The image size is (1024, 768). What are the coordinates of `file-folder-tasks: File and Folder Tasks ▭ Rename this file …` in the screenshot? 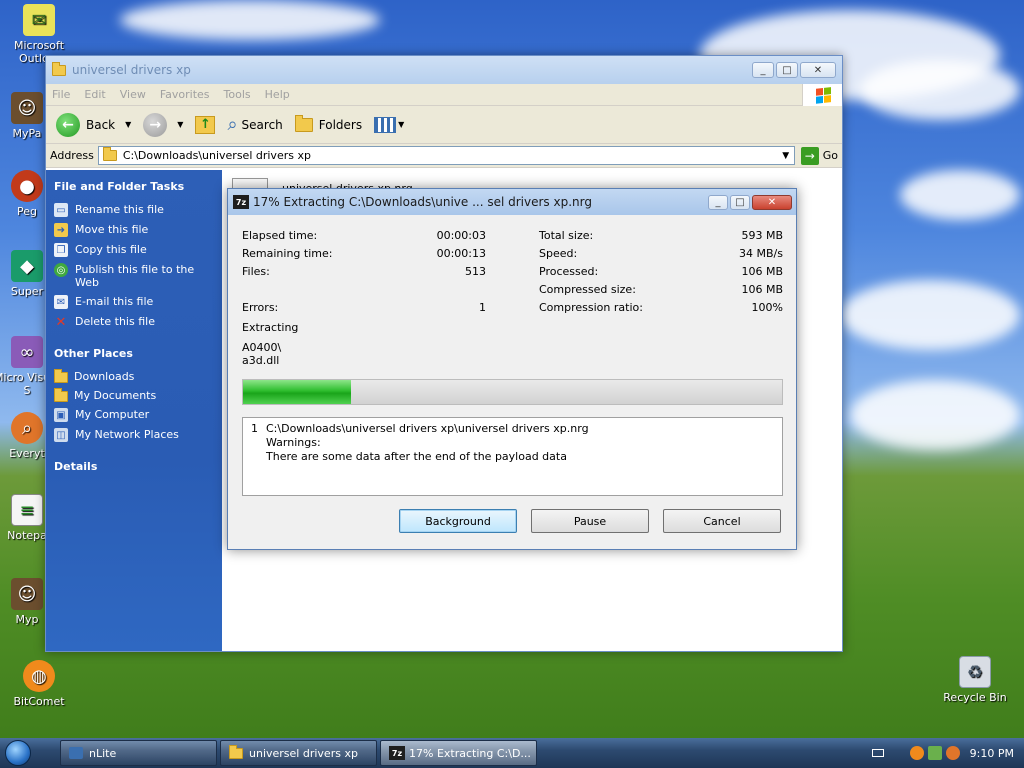 It's located at (134, 254).